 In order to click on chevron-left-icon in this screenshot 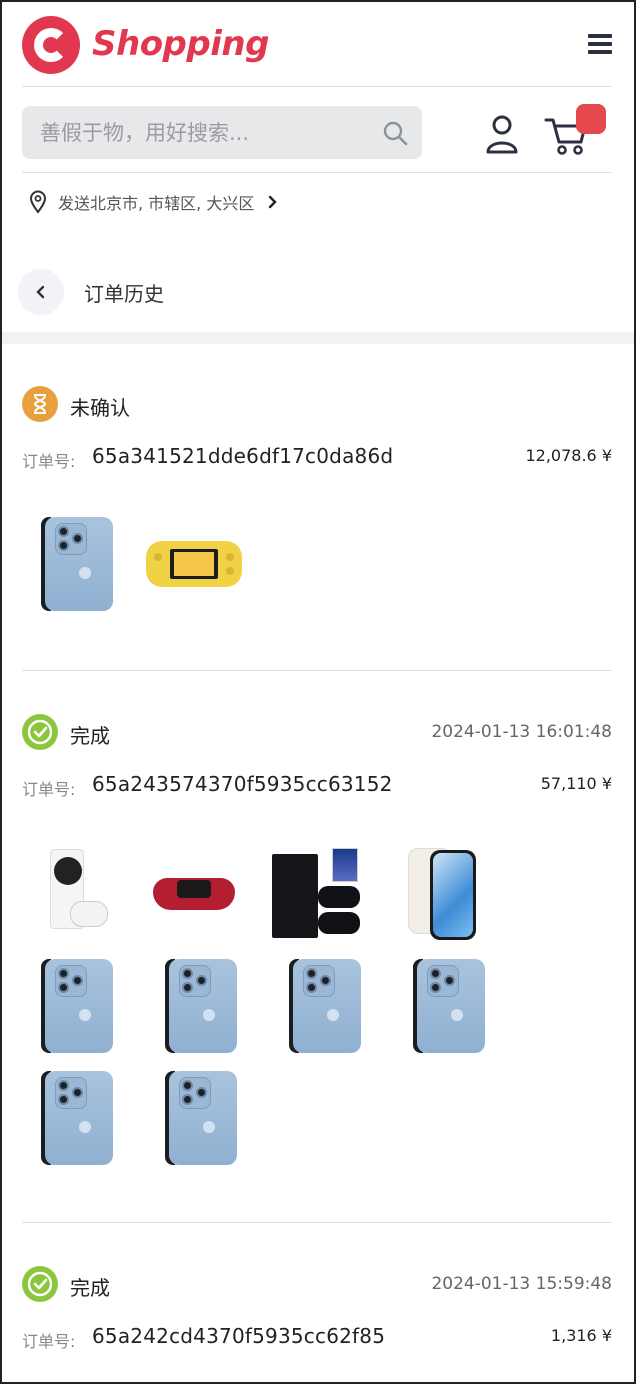, I will do `click(40, 292)`.